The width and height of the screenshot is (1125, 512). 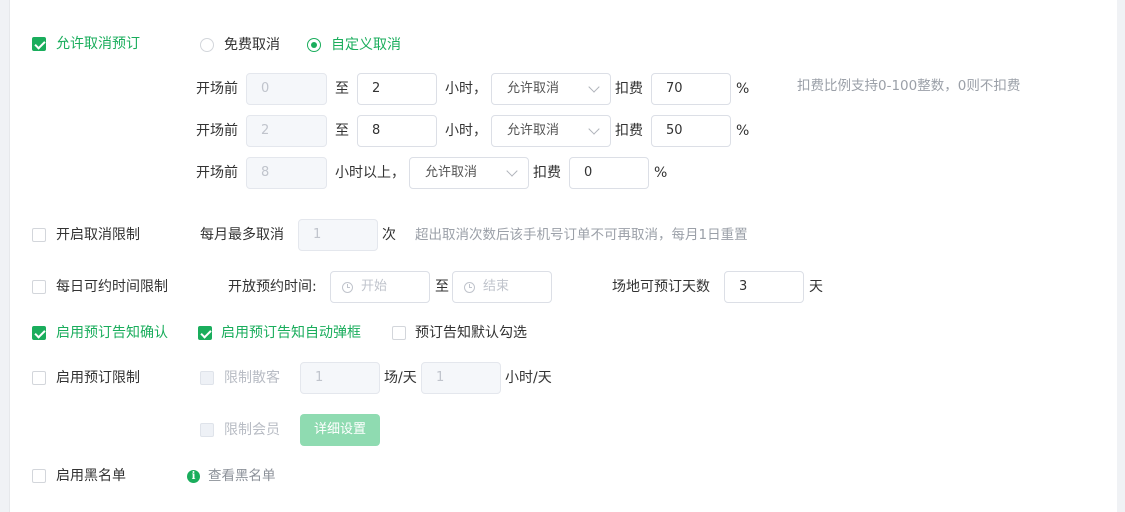 What do you see at coordinates (242, 235) in the screenshot?
I see `monthly-limit-label: 每月最多取消` at bounding box center [242, 235].